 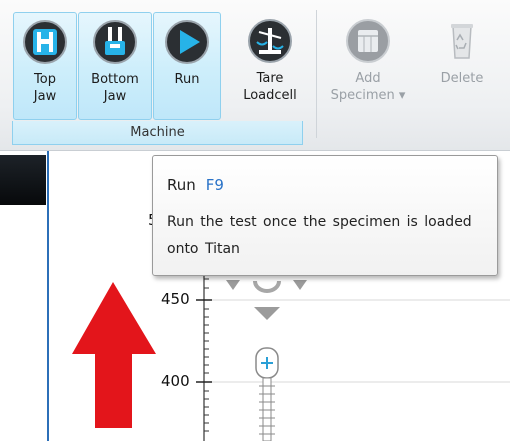 What do you see at coordinates (175, 299) in the screenshot?
I see `tick-label-450: 450` at bounding box center [175, 299].